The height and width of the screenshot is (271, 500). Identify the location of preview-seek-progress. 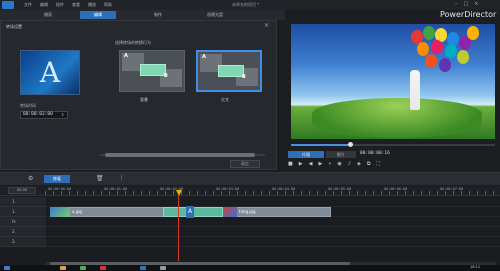
(321, 145).